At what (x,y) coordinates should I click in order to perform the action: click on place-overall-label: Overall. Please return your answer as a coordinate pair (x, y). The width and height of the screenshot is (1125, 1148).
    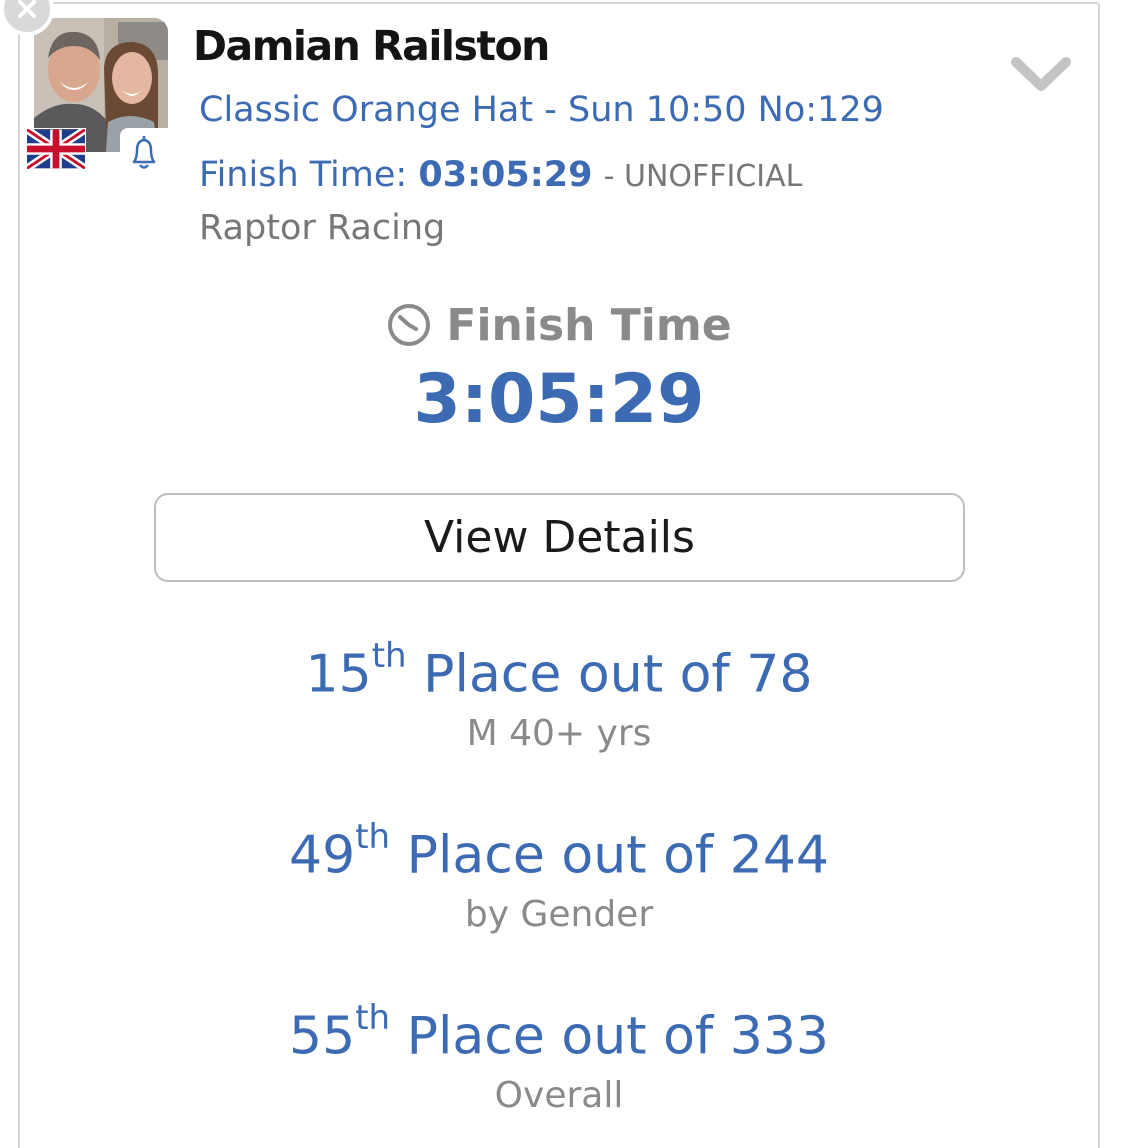
    Looking at the image, I should click on (559, 1095).